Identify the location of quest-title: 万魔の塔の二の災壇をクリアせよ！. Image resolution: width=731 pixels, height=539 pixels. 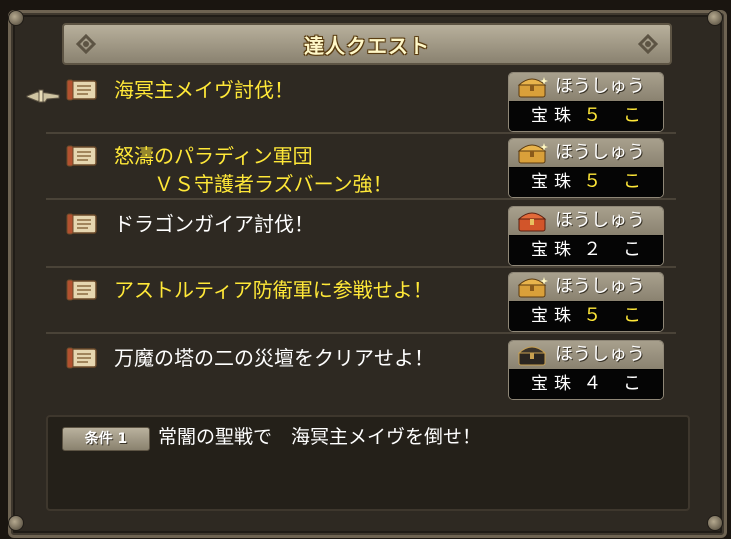
(274, 358).